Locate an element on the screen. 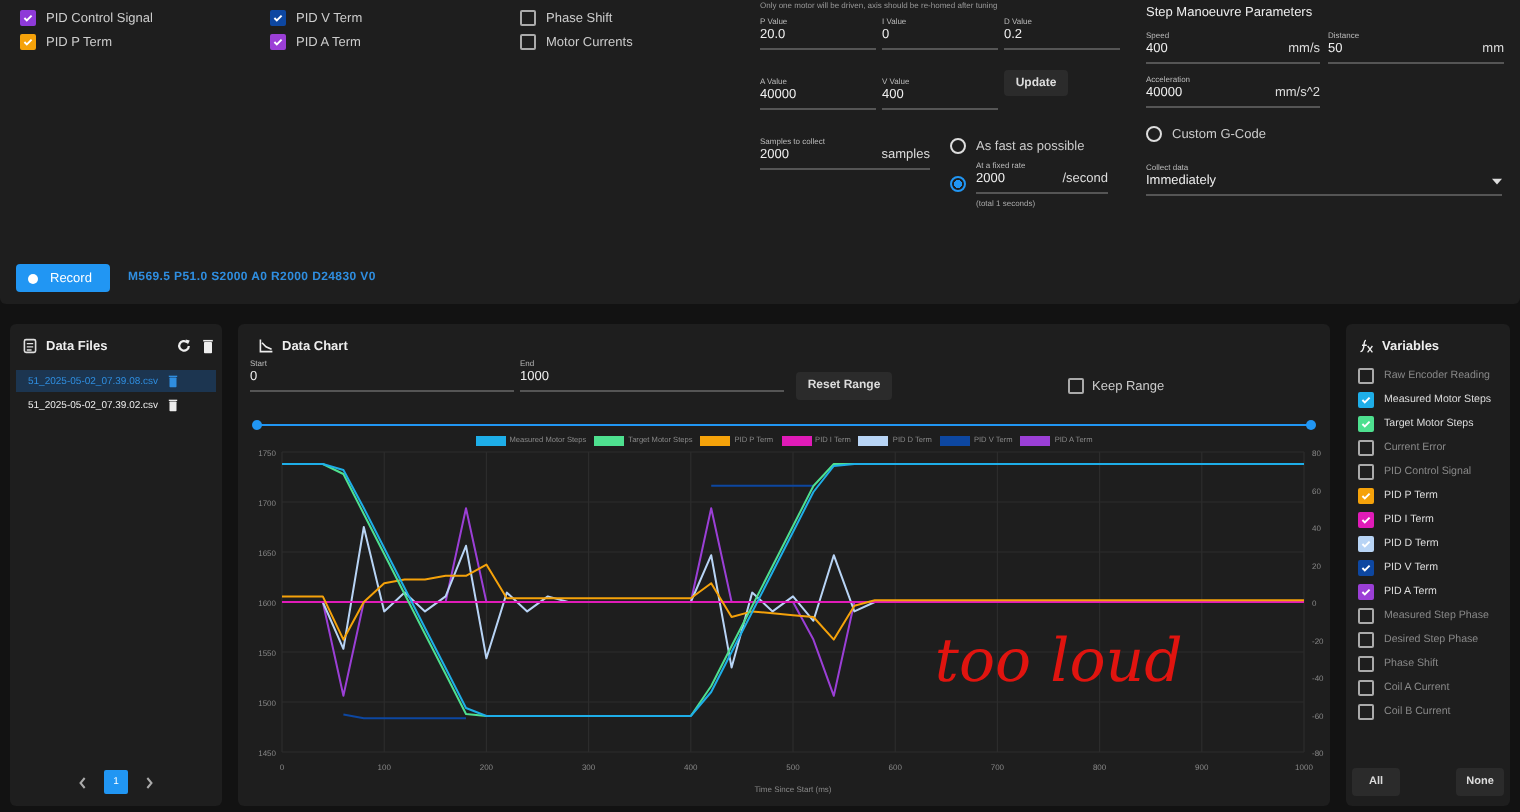 This screenshot has height=812, width=1520. radio-button is located at coordinates (958, 184).